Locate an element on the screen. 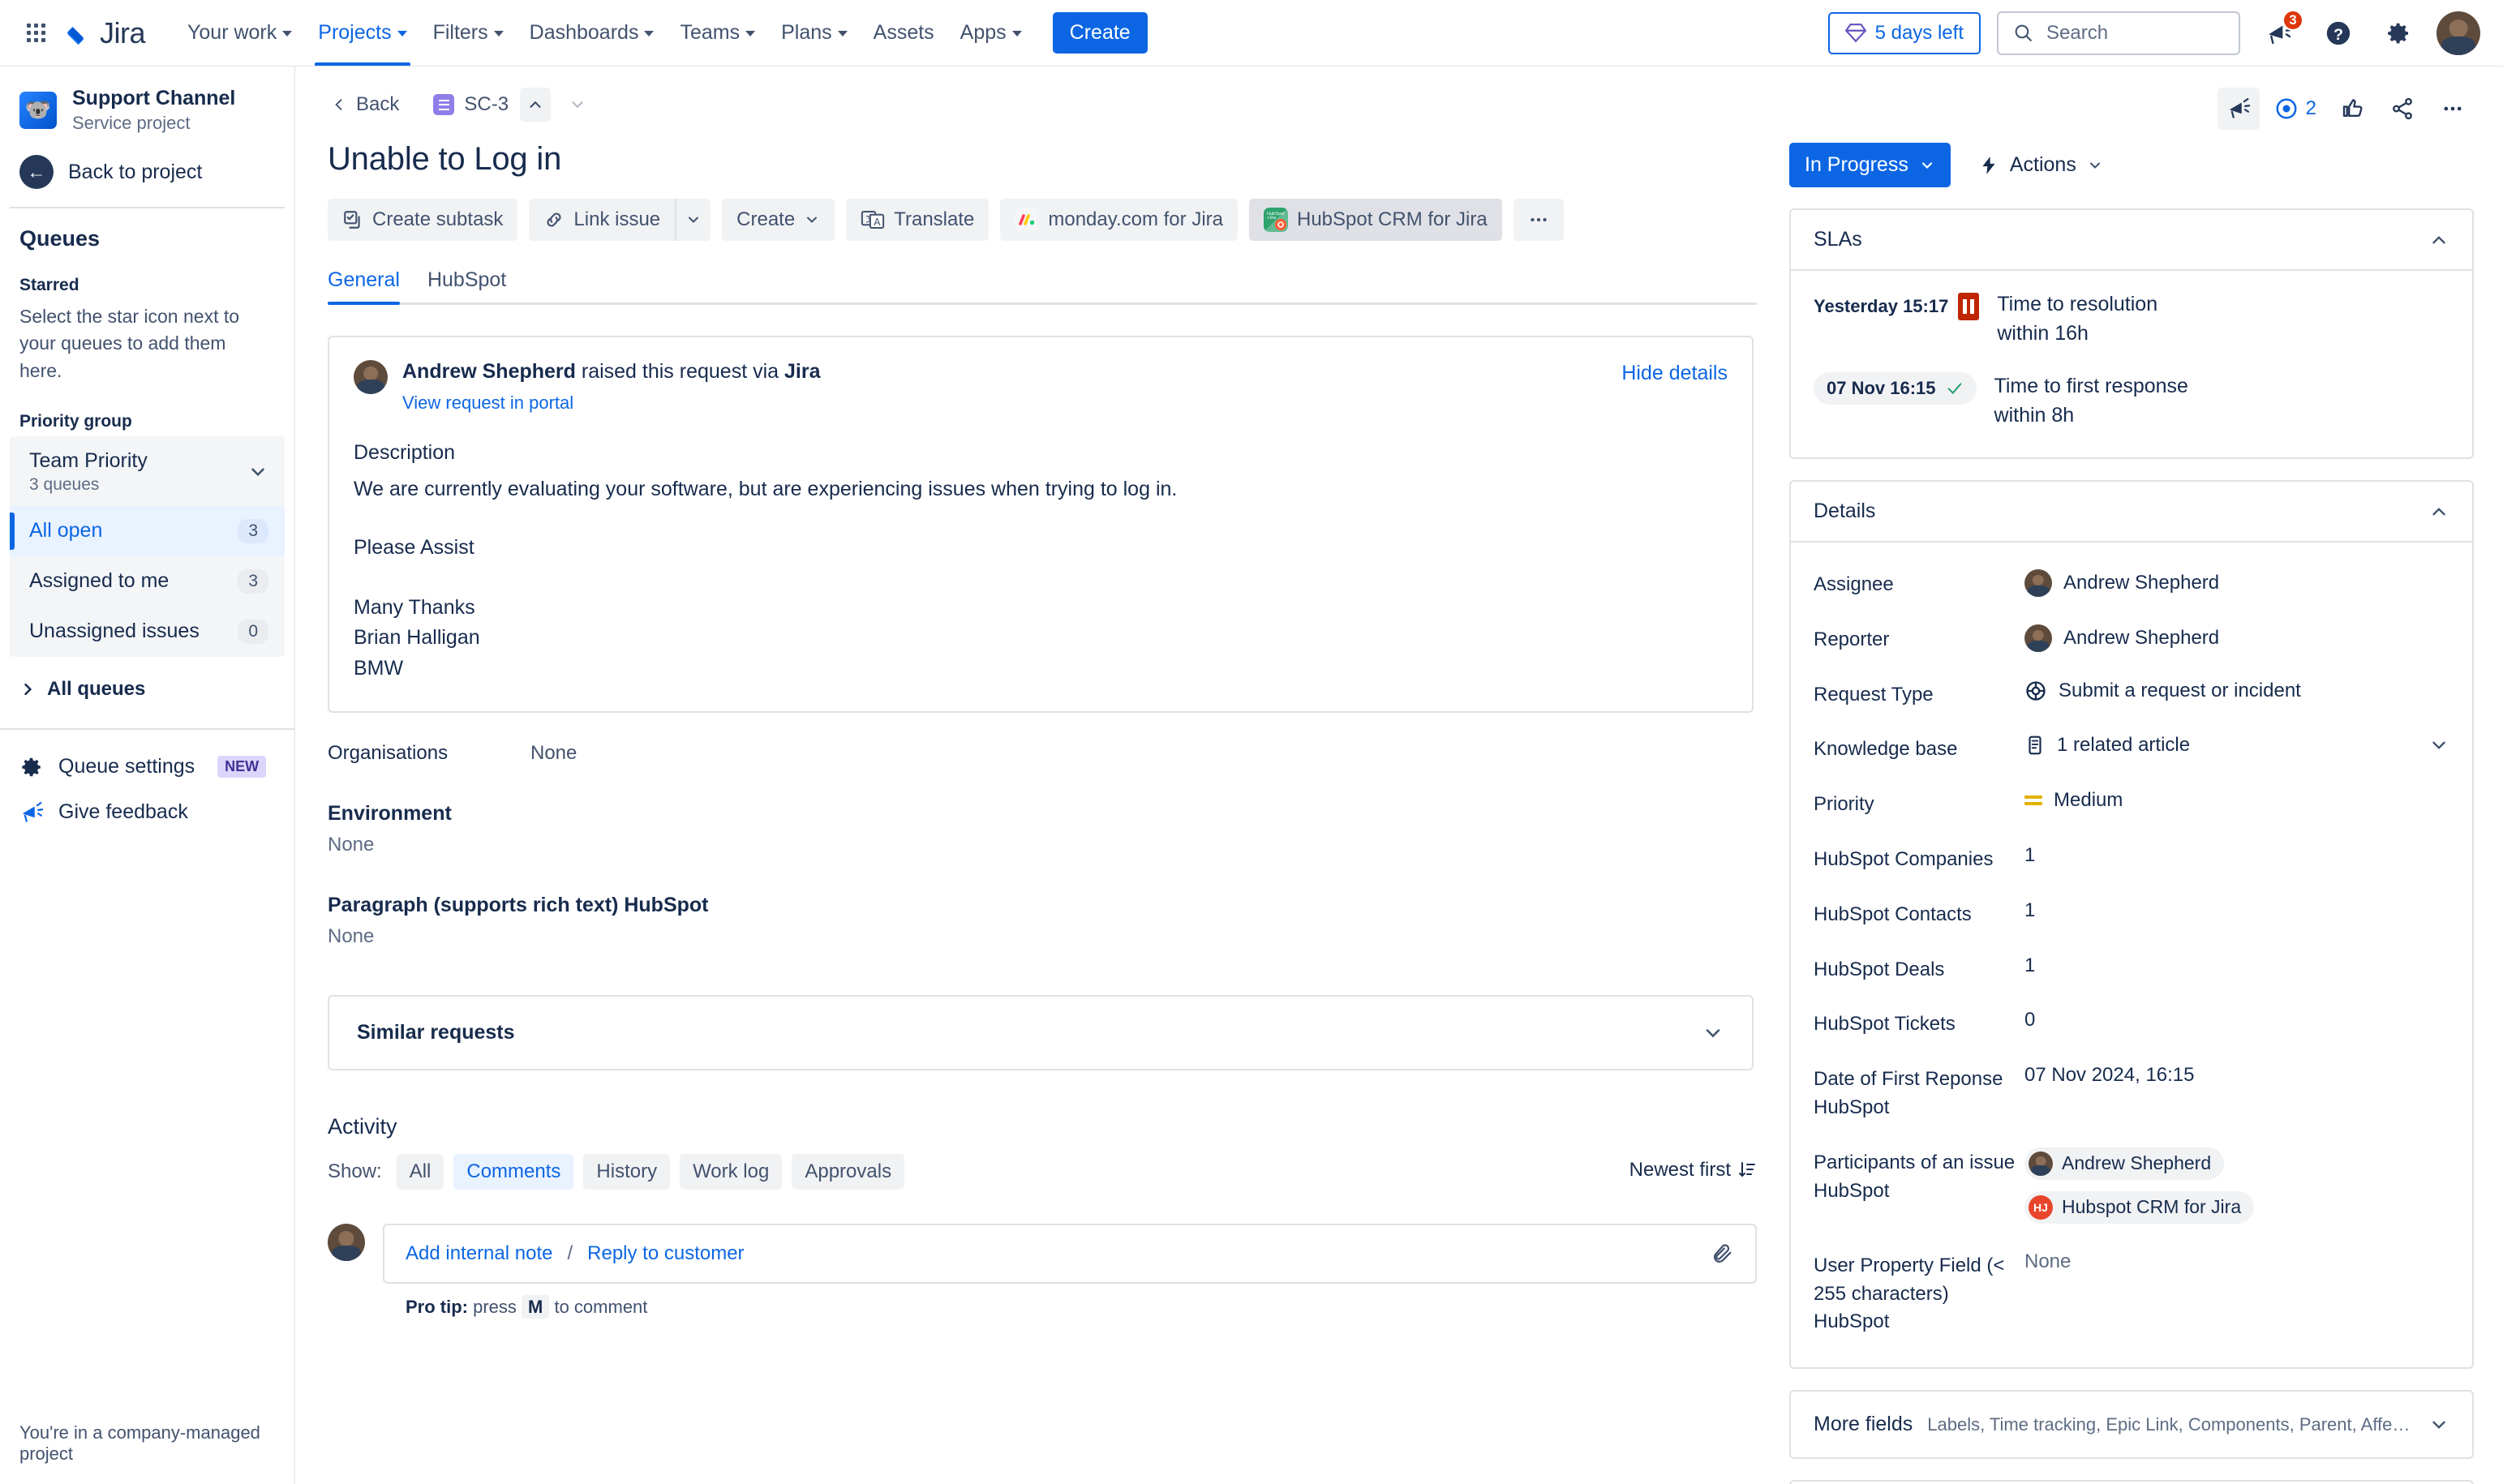 This screenshot has width=2503, height=1484. field-value: 07 Nov 2024, 16:15 is located at coordinates (2236, 1074).